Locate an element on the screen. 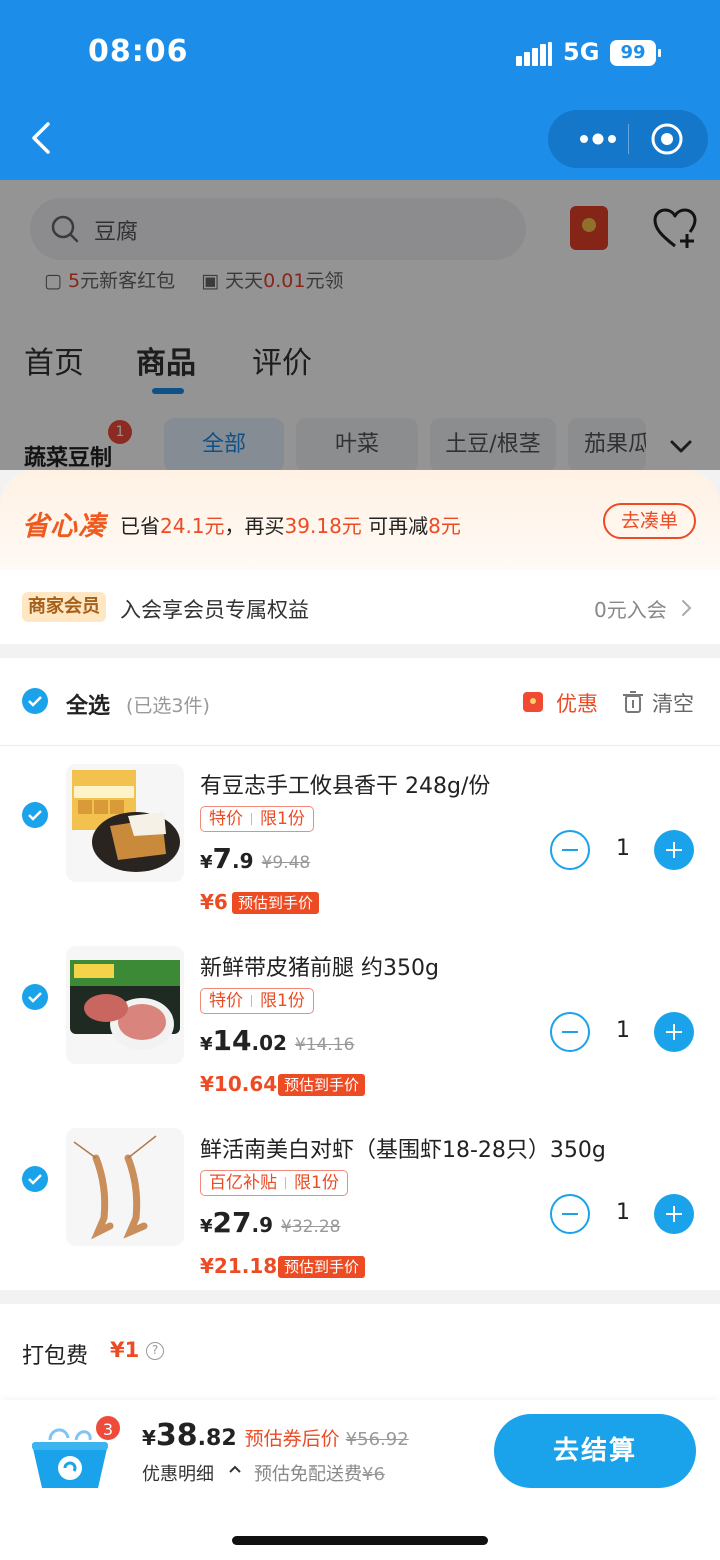 The height and width of the screenshot is (1560, 720). home-indicator is located at coordinates (360, 1540).